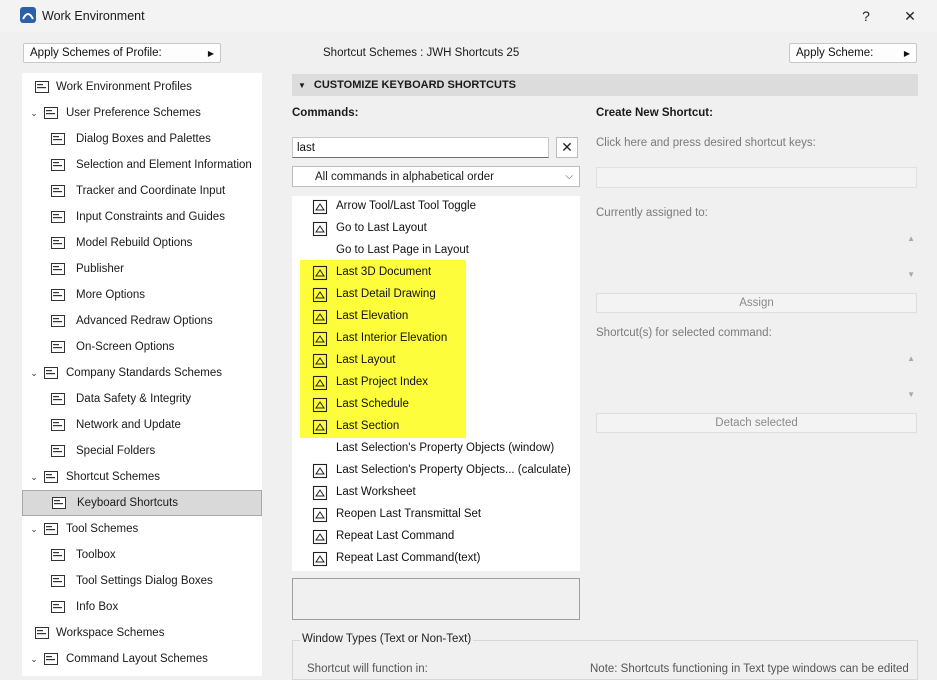 This screenshot has height=680, width=937. What do you see at coordinates (137, 659) in the screenshot?
I see `tree-item-label: Command Layout Schemes` at bounding box center [137, 659].